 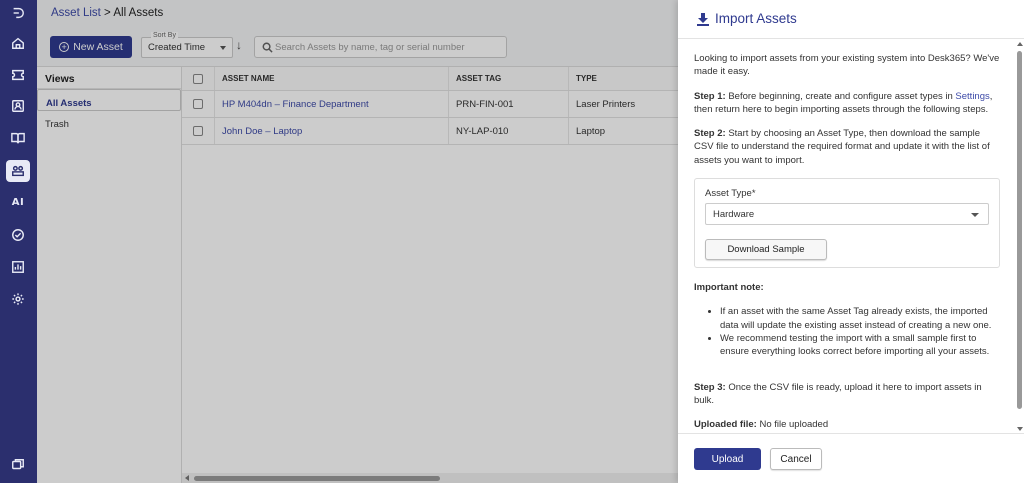 What do you see at coordinates (18, 43) in the screenshot?
I see `home-icon` at bounding box center [18, 43].